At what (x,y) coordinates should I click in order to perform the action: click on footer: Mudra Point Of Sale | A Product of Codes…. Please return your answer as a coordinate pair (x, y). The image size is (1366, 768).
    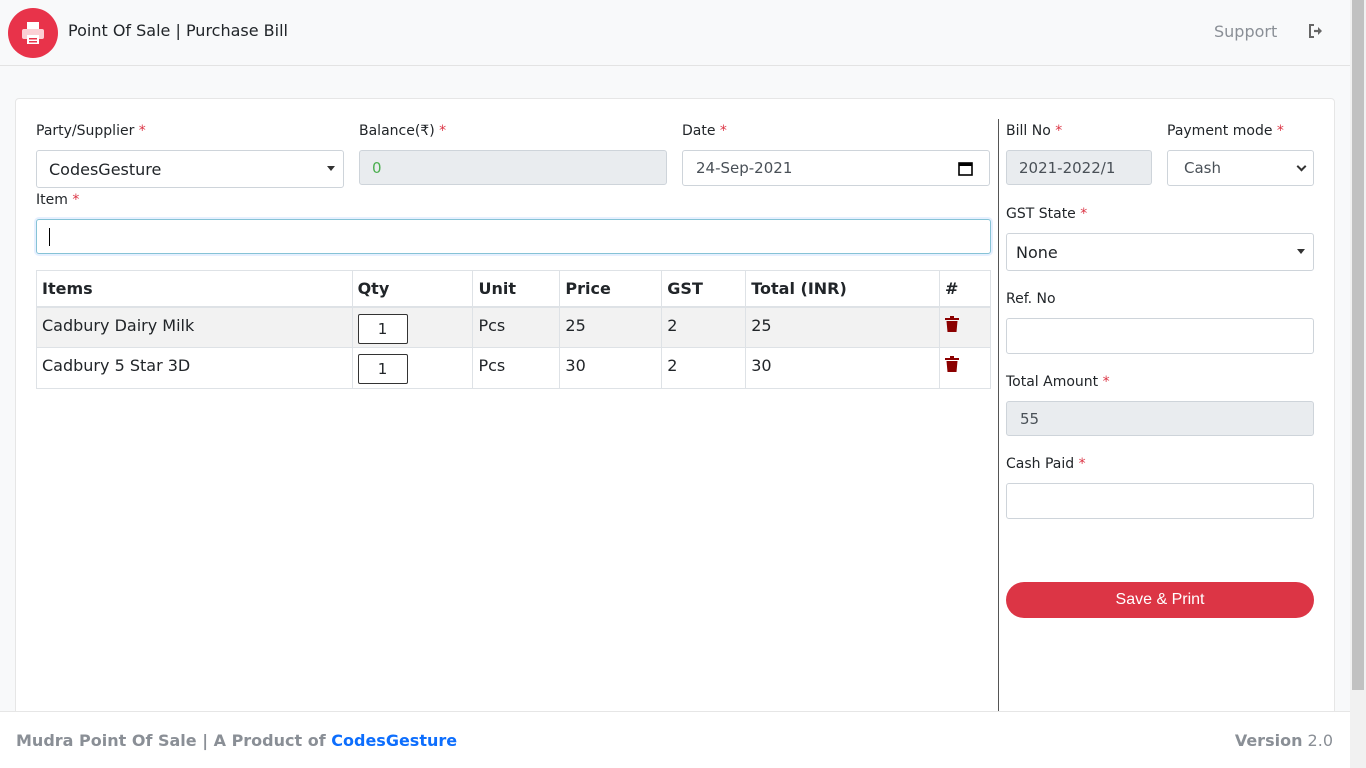
    Looking at the image, I should click on (675, 739).